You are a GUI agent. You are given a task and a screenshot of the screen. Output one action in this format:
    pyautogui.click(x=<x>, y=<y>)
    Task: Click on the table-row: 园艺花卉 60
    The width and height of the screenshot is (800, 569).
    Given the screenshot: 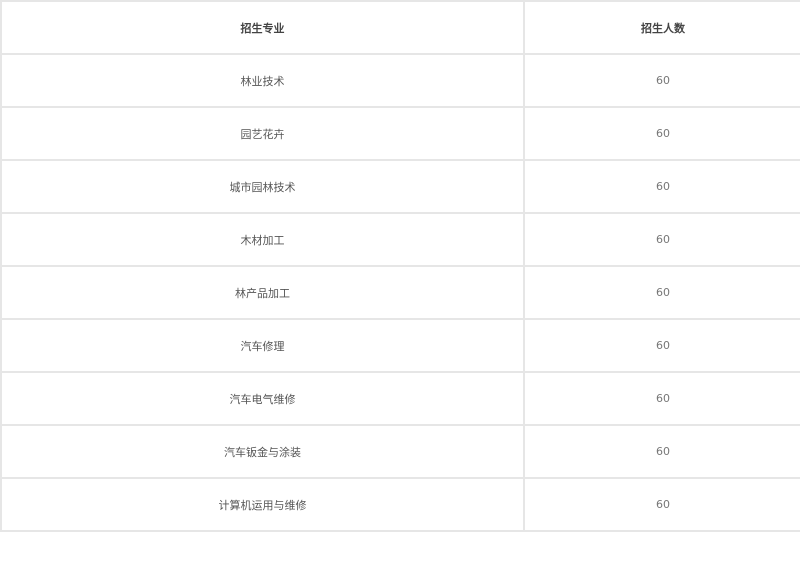 What is the action you would take?
    pyautogui.click(x=400, y=133)
    